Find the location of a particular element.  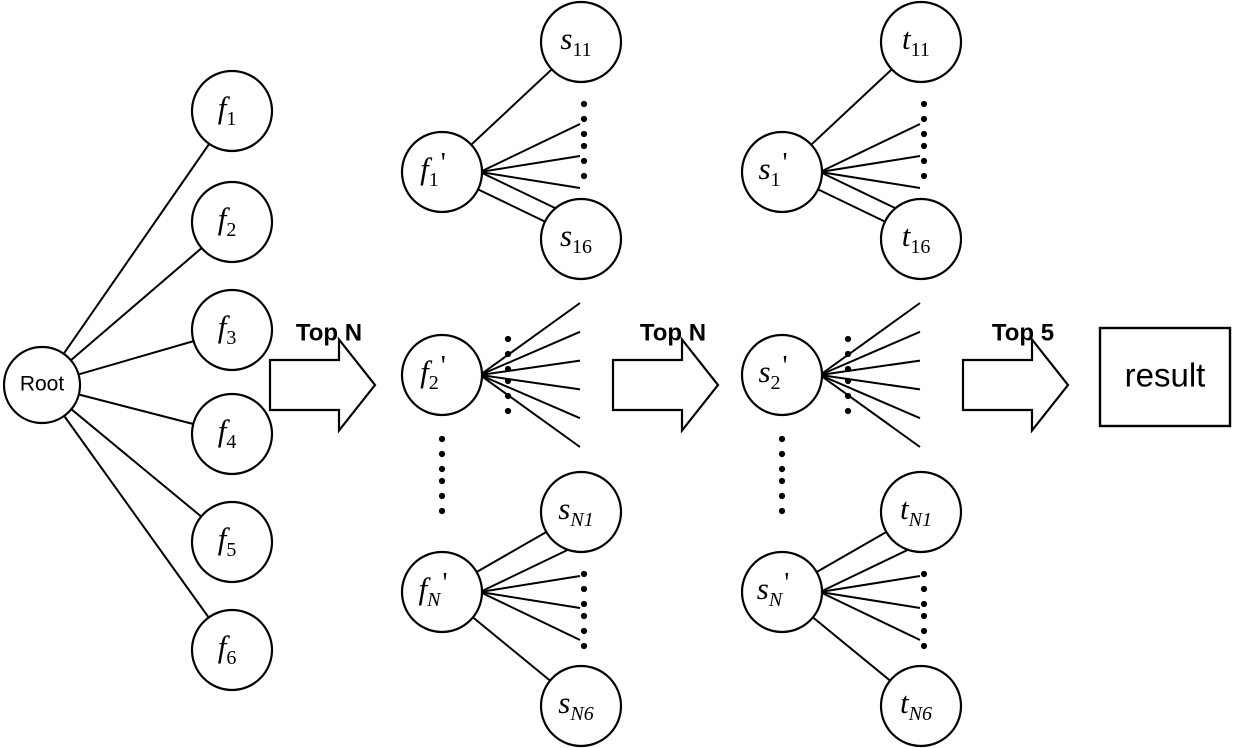

label-subscript-sNp: N is located at coordinates (776, 600).